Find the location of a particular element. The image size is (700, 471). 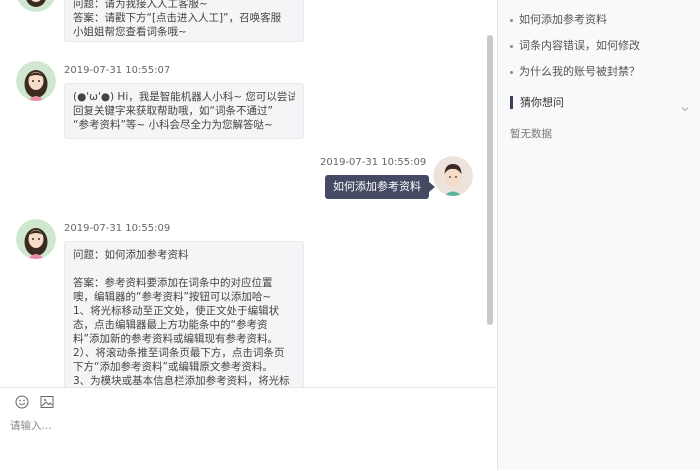

faq-link: 为什么我的账号被封禁？ is located at coordinates (575, 71).